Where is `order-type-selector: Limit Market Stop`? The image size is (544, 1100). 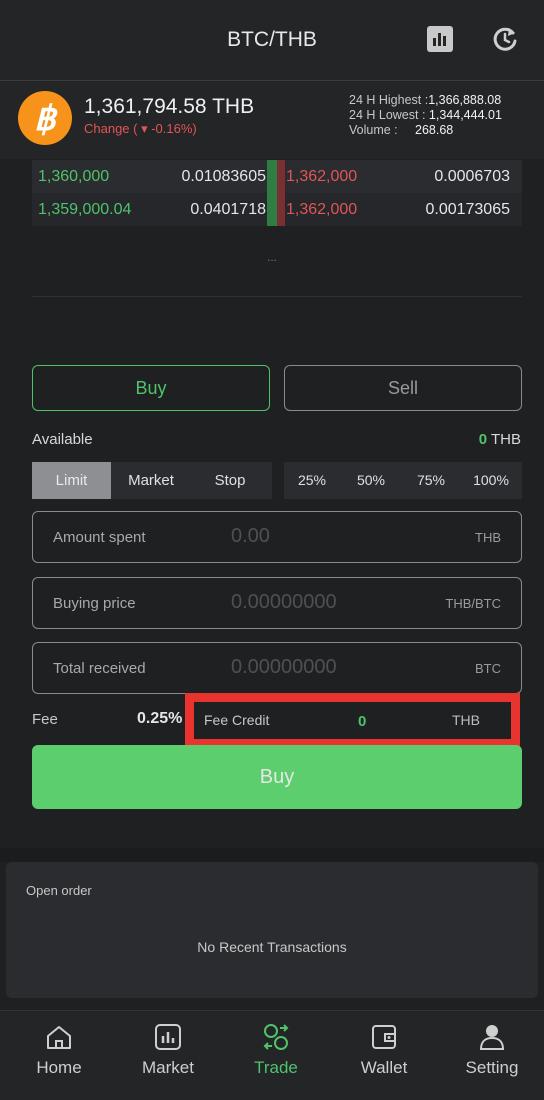
order-type-selector: Limit Market Stop is located at coordinates (152, 480).